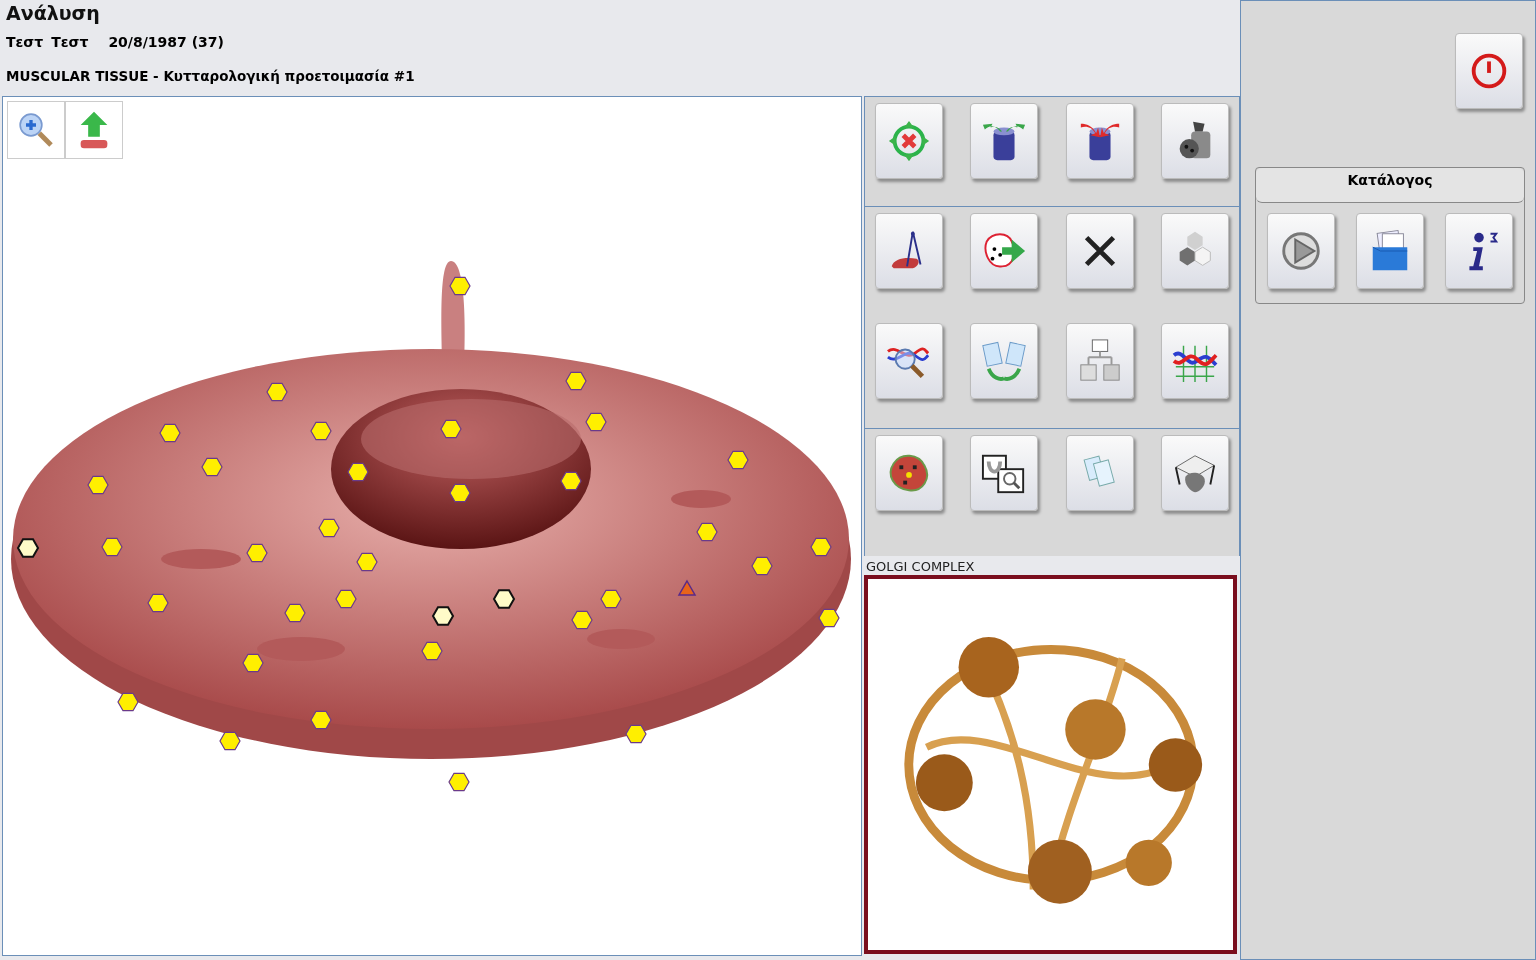  I want to click on upload-button, so click(94, 130).